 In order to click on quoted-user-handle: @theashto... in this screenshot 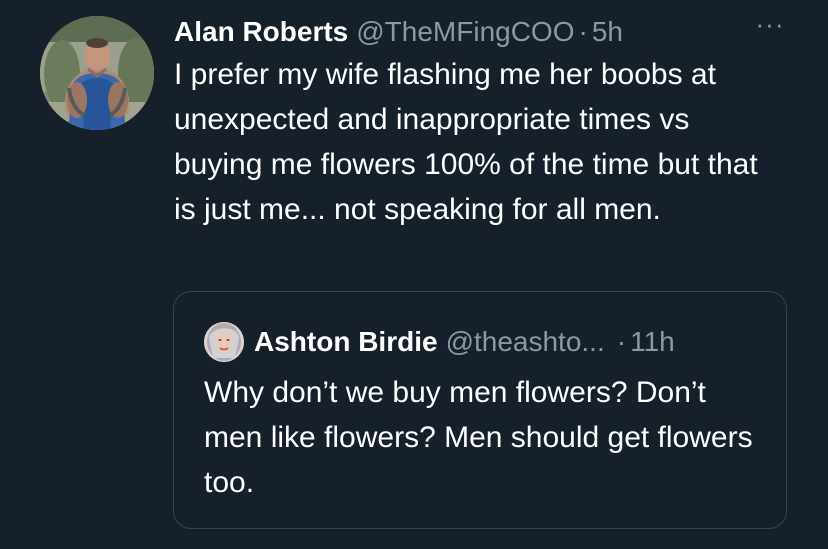, I will do `click(525, 342)`.